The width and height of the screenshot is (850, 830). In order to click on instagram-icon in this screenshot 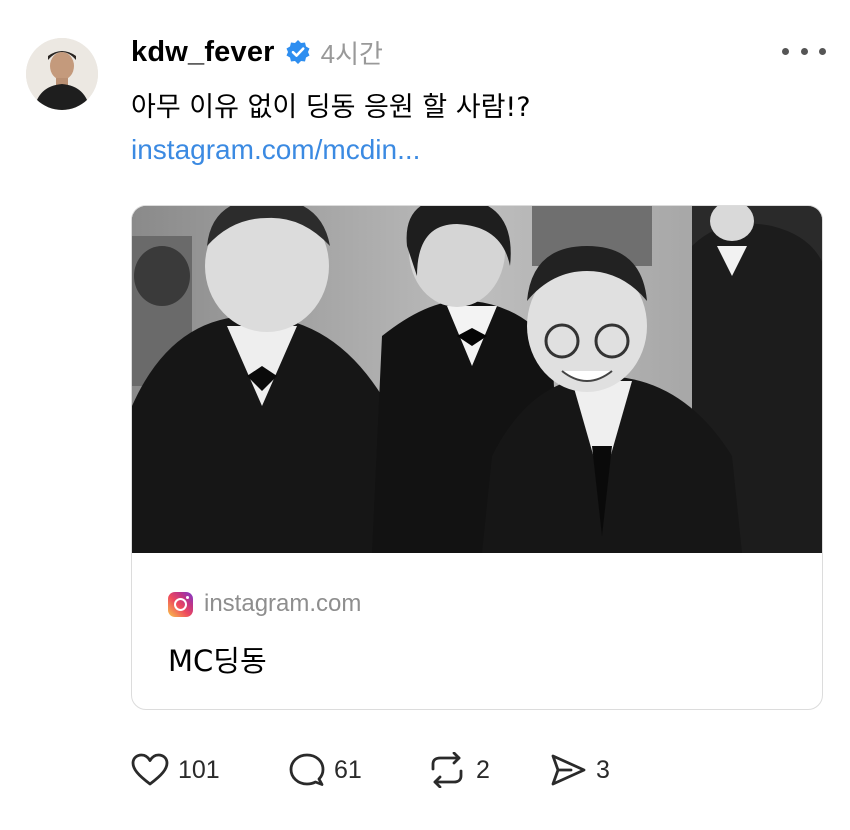, I will do `click(180, 604)`.